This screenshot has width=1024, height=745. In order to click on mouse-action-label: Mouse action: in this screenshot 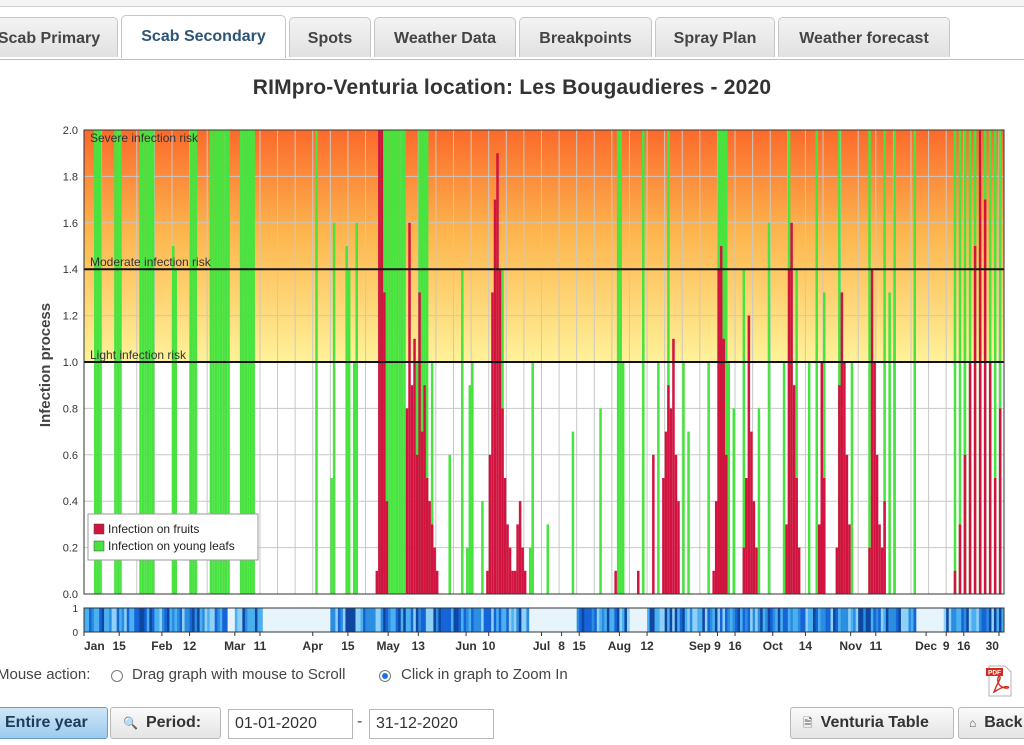, I will do `click(45, 674)`.